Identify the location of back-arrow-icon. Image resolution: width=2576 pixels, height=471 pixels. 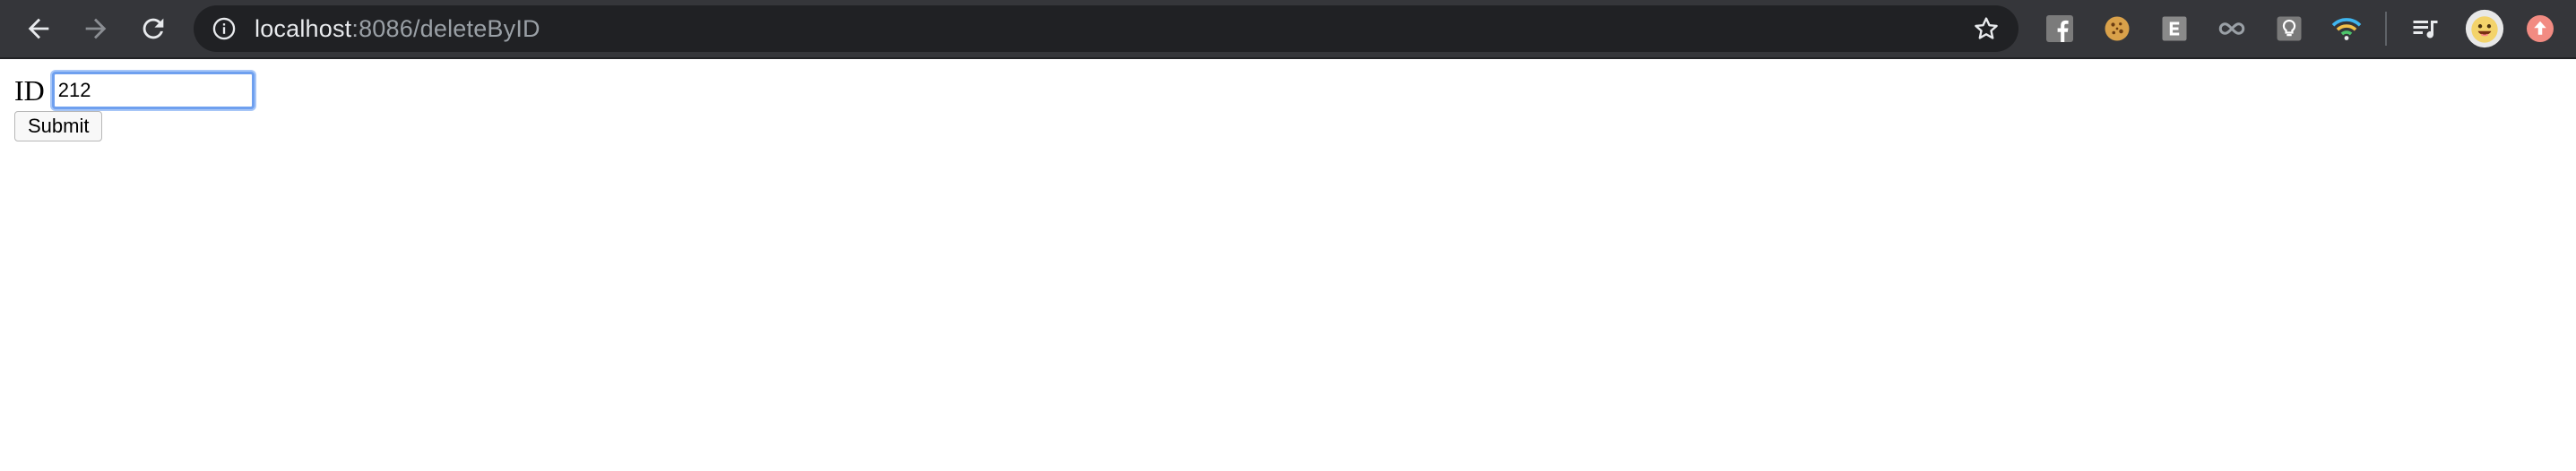
(38, 28).